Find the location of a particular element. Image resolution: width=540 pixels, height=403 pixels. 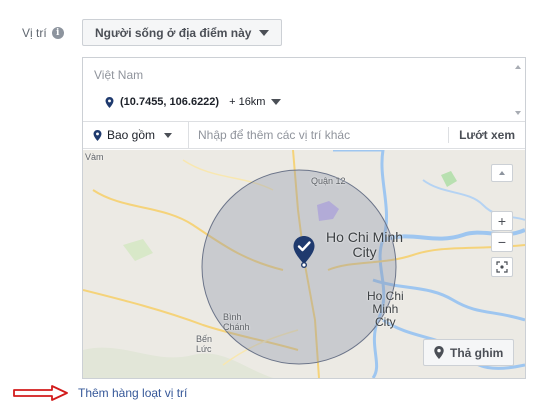

location-coordinates: (10.7455, 106.6222) is located at coordinates (170, 102).